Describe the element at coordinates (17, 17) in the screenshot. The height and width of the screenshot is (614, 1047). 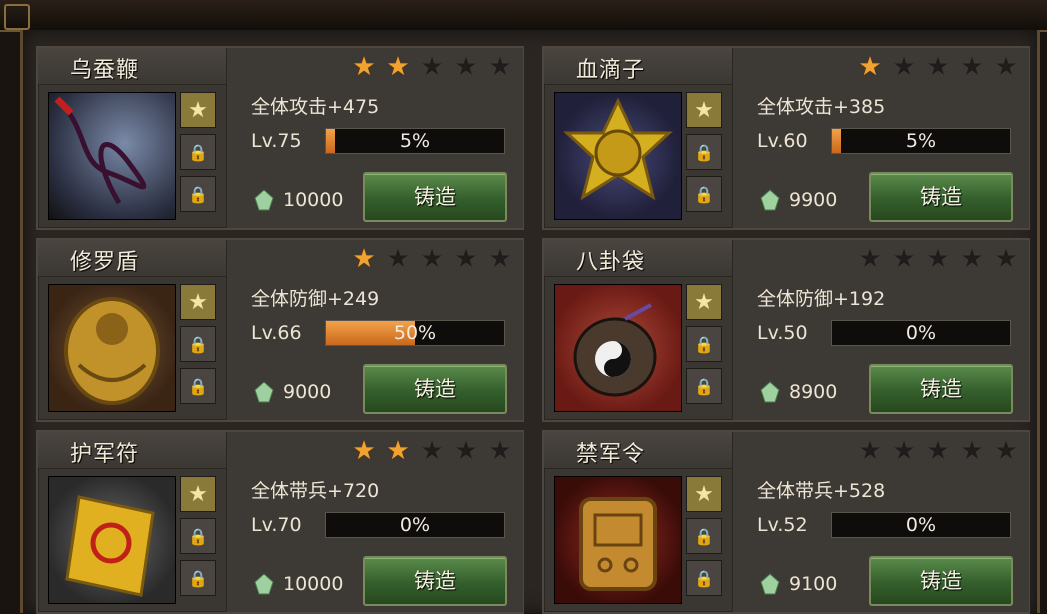
I see `corner-ornament-icon` at that location.